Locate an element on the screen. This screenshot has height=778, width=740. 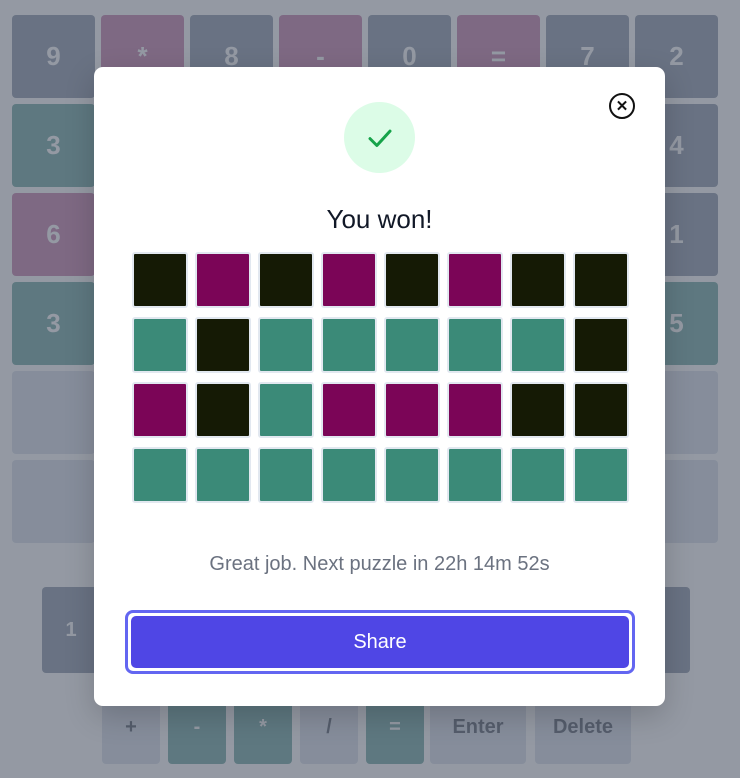
share-button: Share is located at coordinates (380, 642).